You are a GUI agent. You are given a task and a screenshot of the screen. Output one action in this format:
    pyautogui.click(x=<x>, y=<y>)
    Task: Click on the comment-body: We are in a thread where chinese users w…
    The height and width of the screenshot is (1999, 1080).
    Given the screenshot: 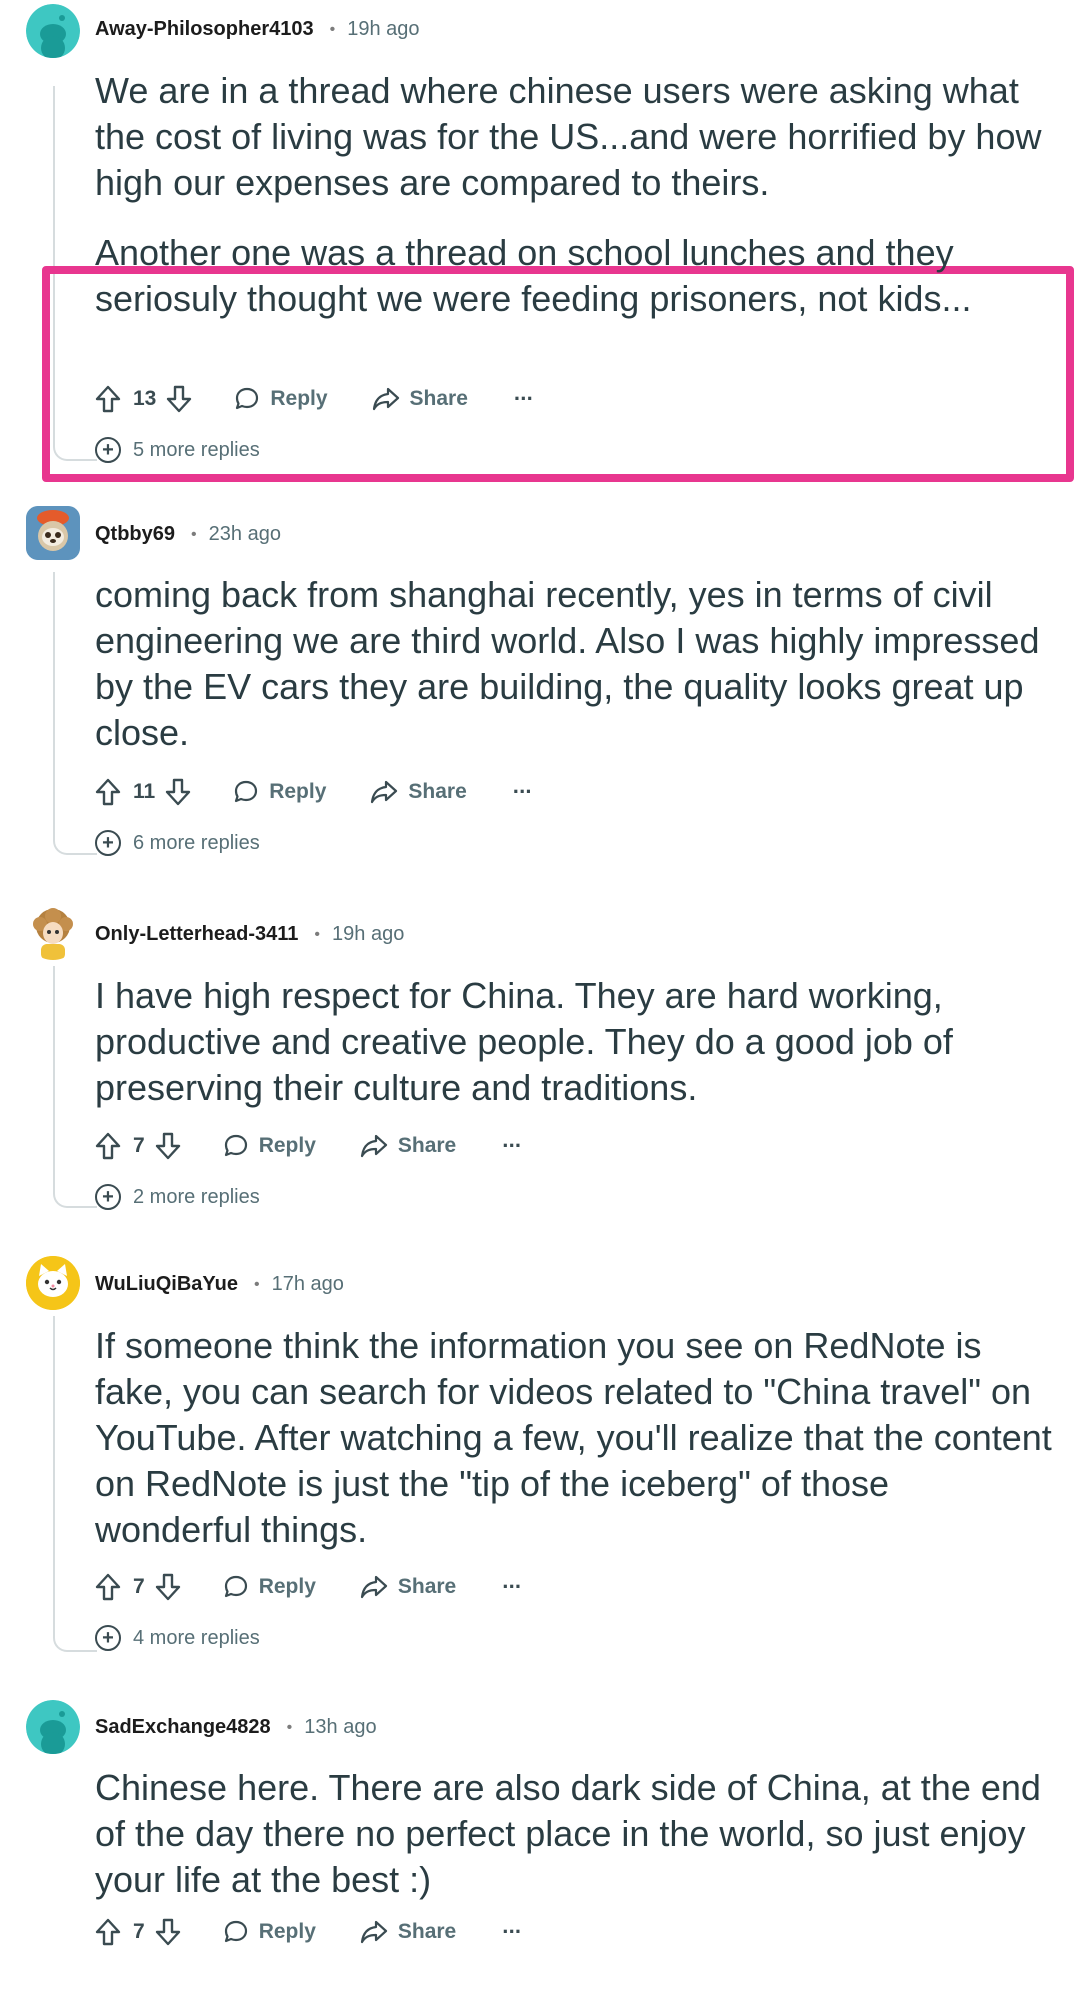 What is the action you would take?
    pyautogui.click(x=575, y=195)
    